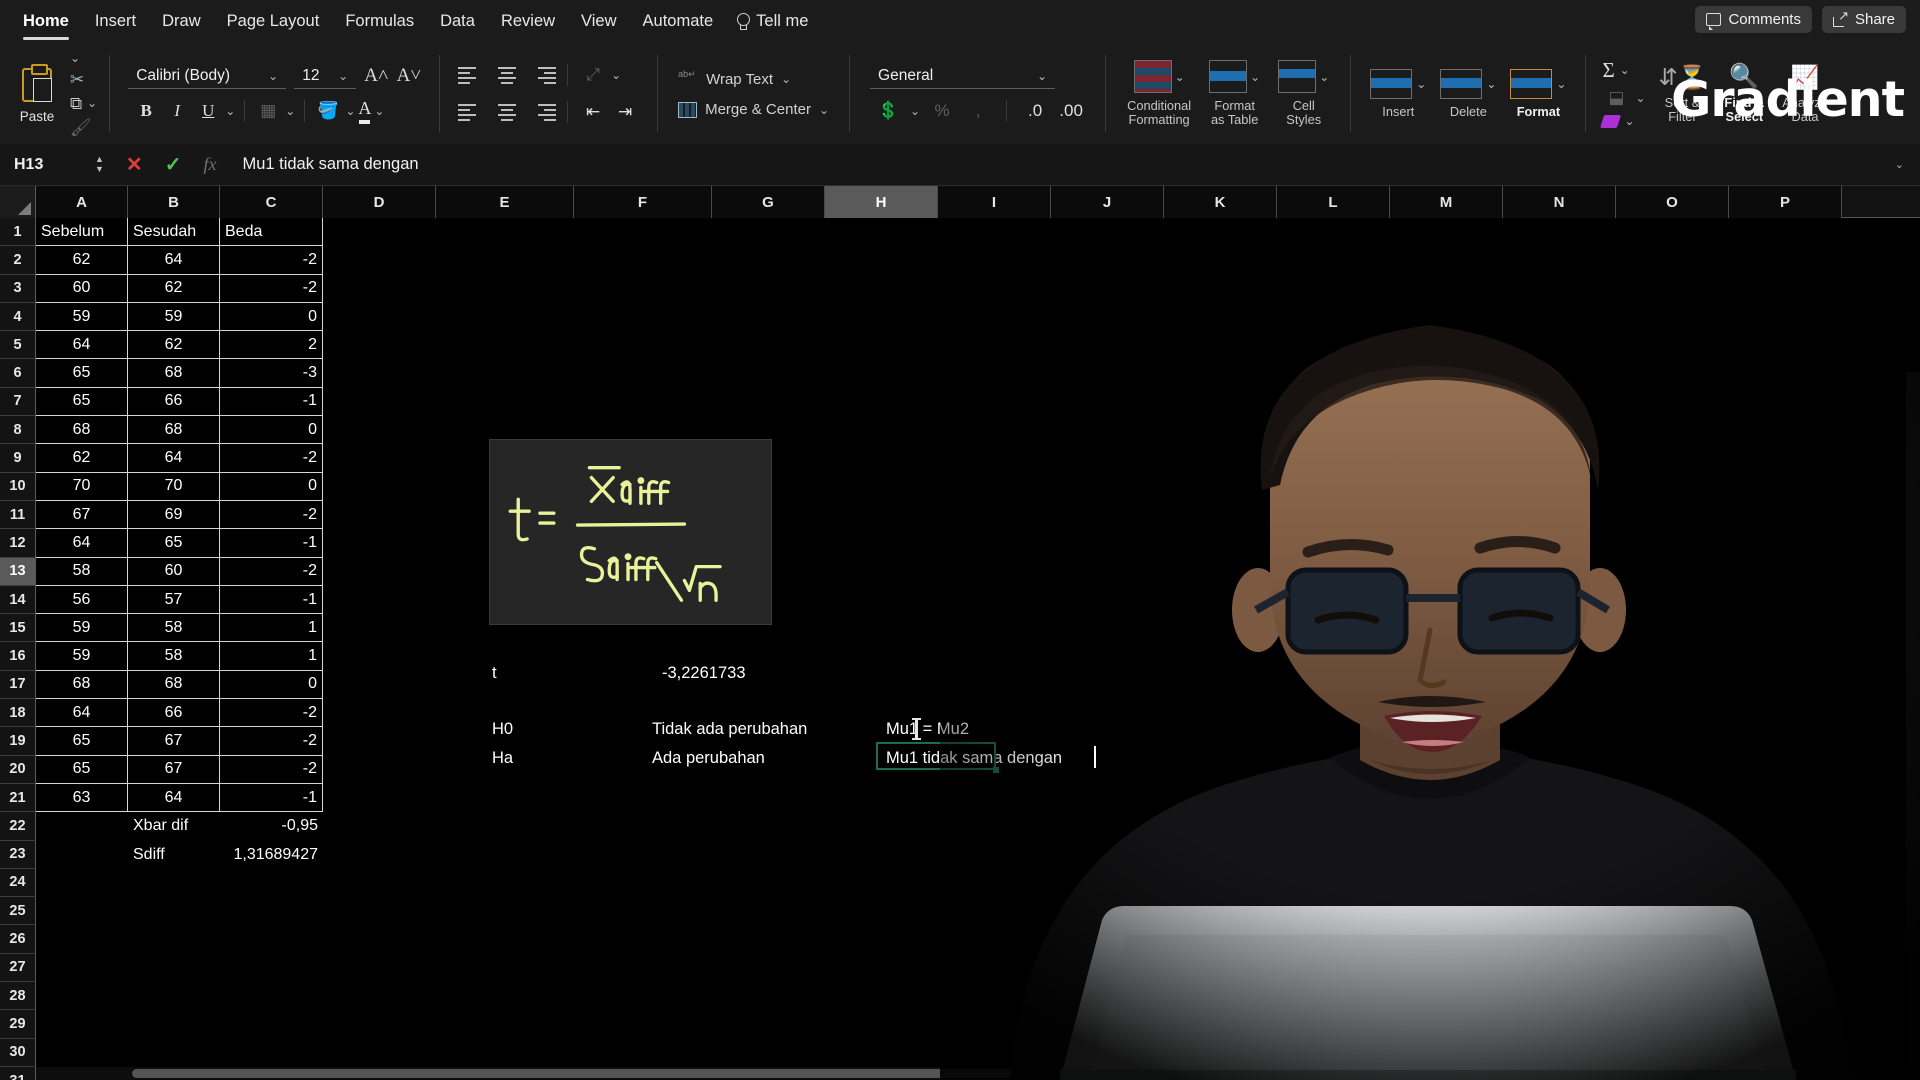  What do you see at coordinates (271, 458) in the screenshot?
I see `cell-c9: -2` at bounding box center [271, 458].